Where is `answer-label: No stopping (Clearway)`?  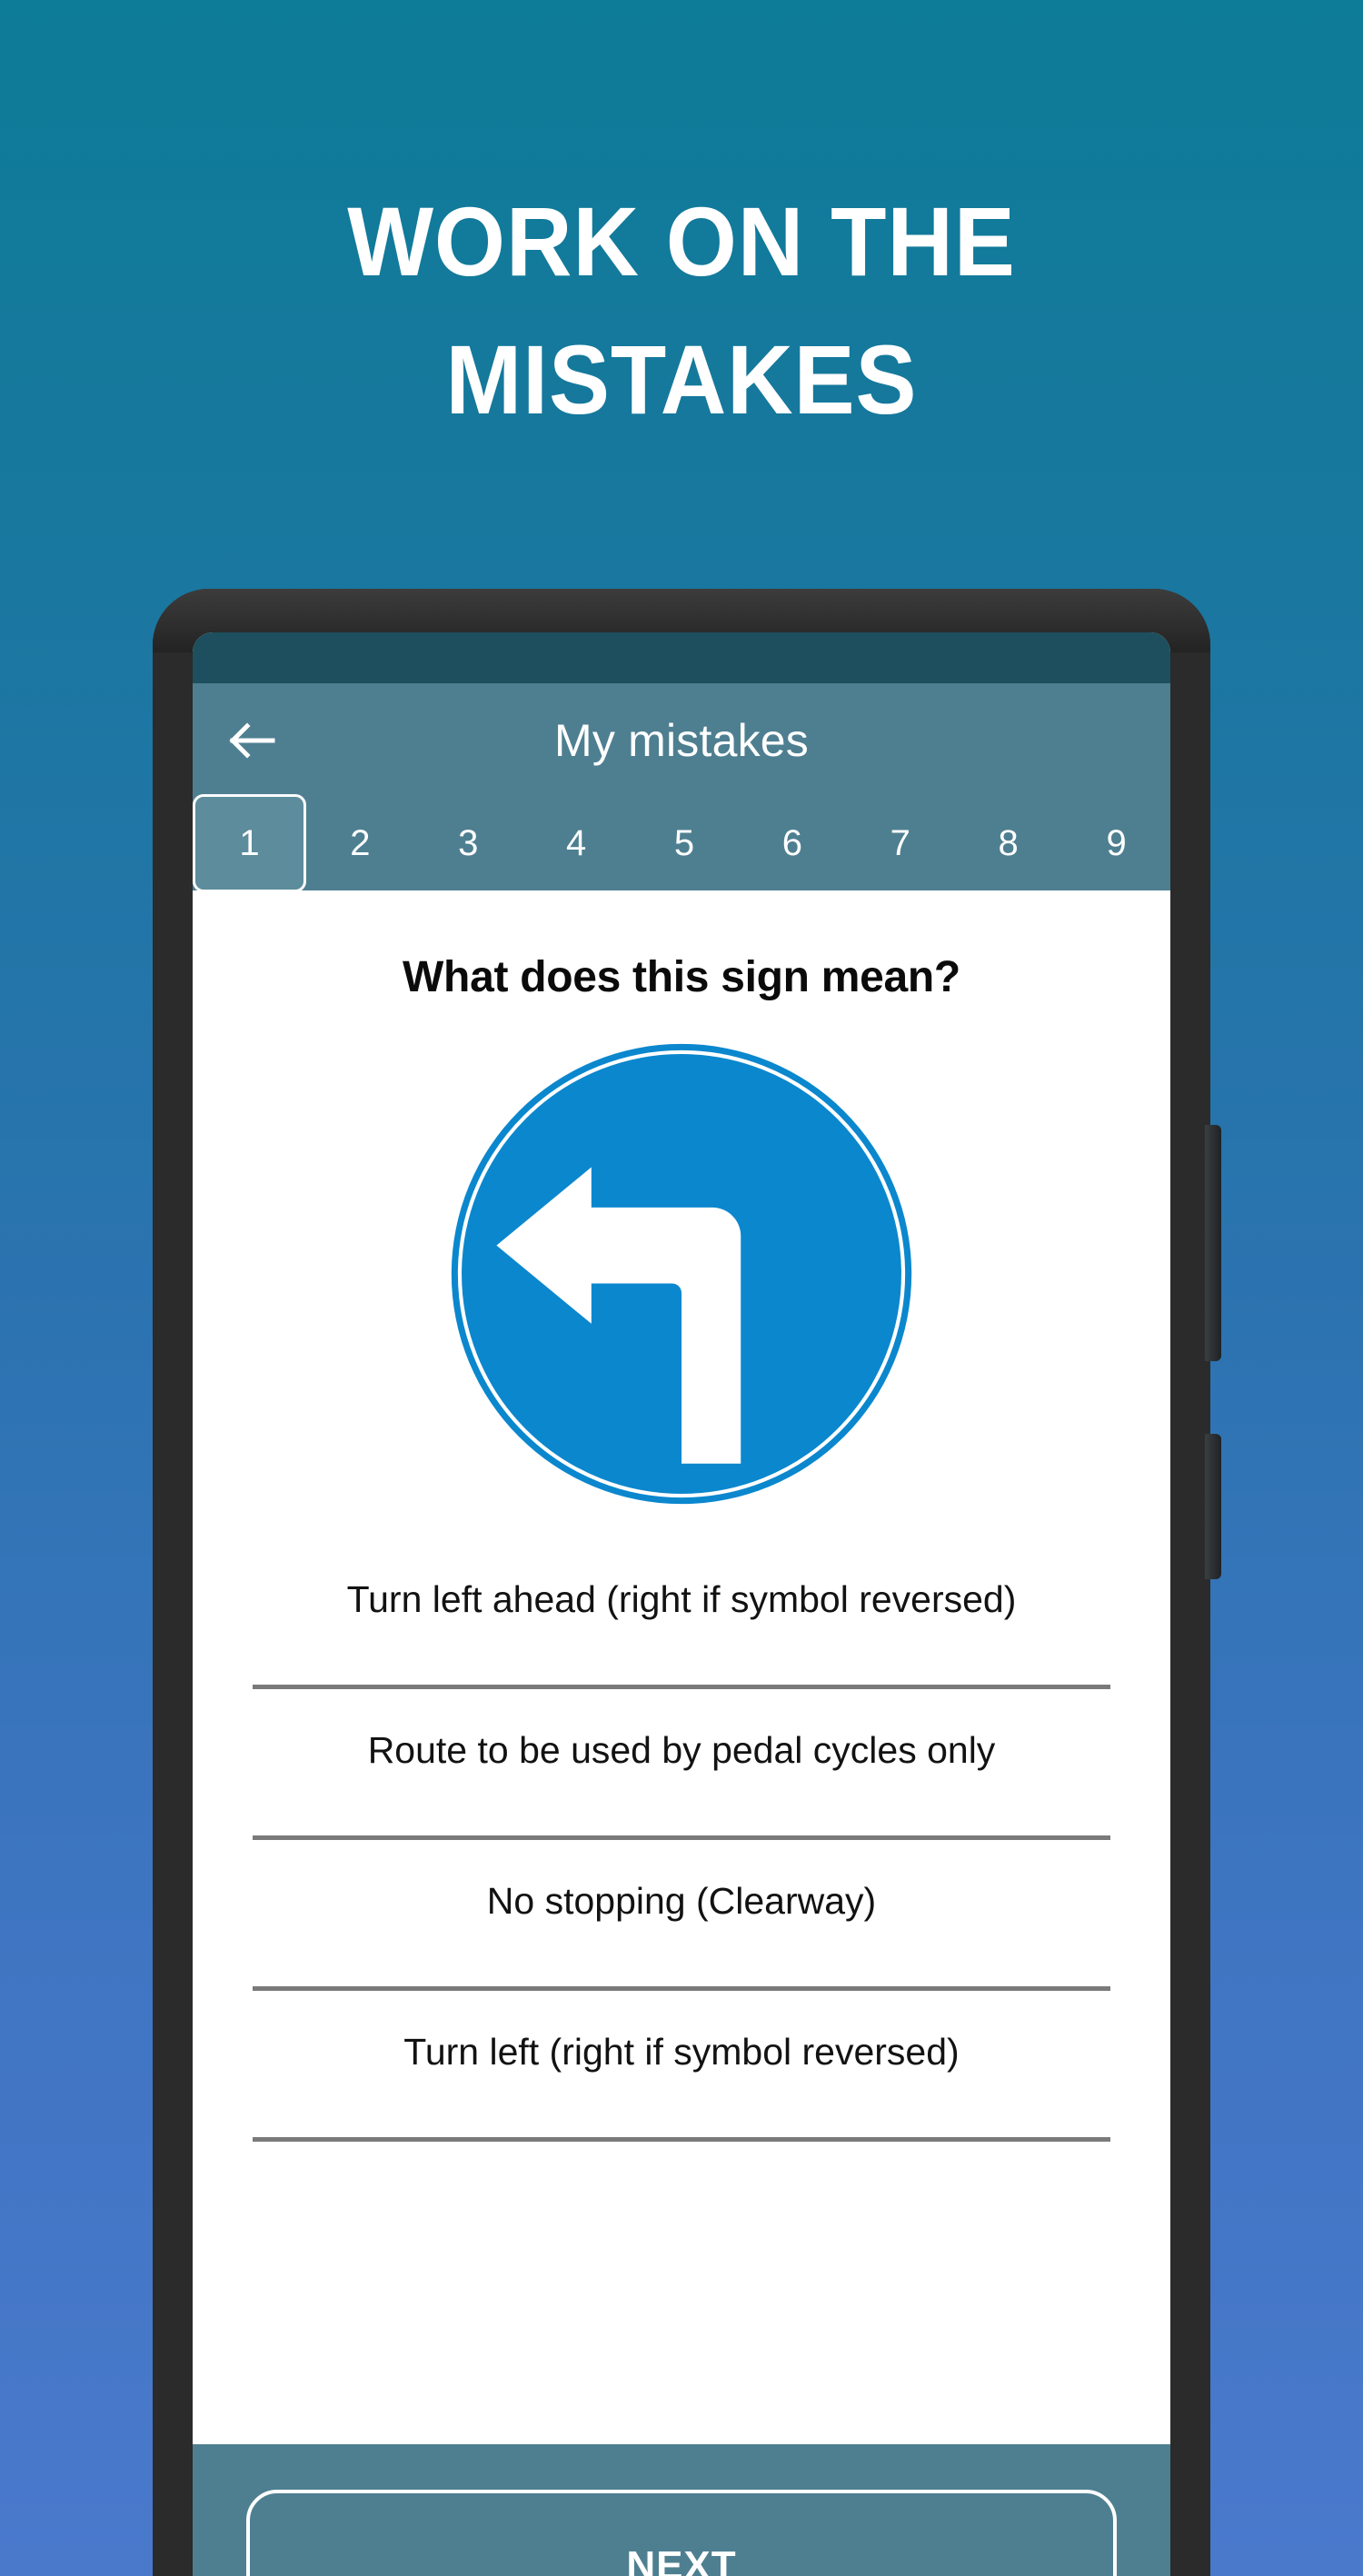
answer-label: No stopping (Clearway) is located at coordinates (681, 1900).